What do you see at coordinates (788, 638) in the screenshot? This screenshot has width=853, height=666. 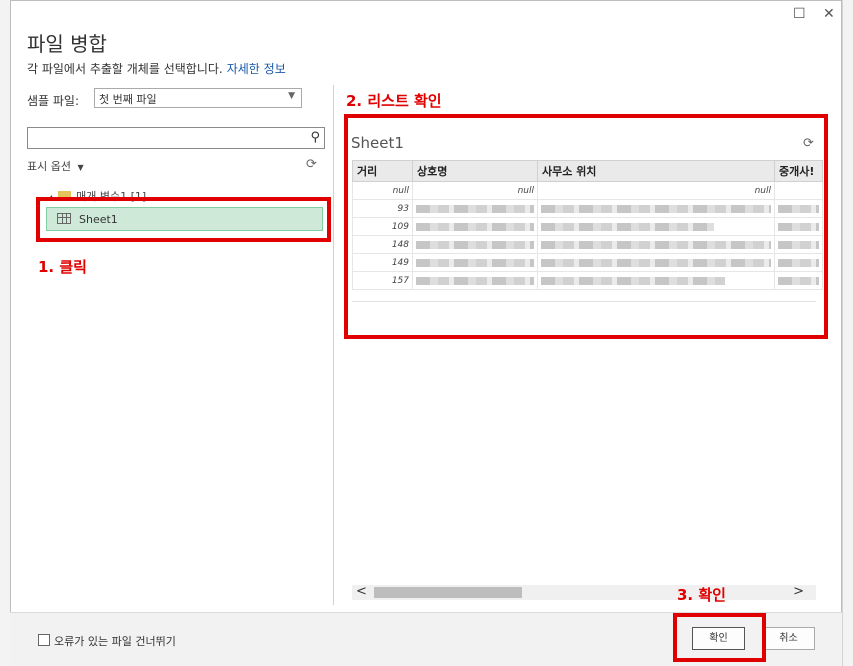 I see `cancel-button: 취소` at bounding box center [788, 638].